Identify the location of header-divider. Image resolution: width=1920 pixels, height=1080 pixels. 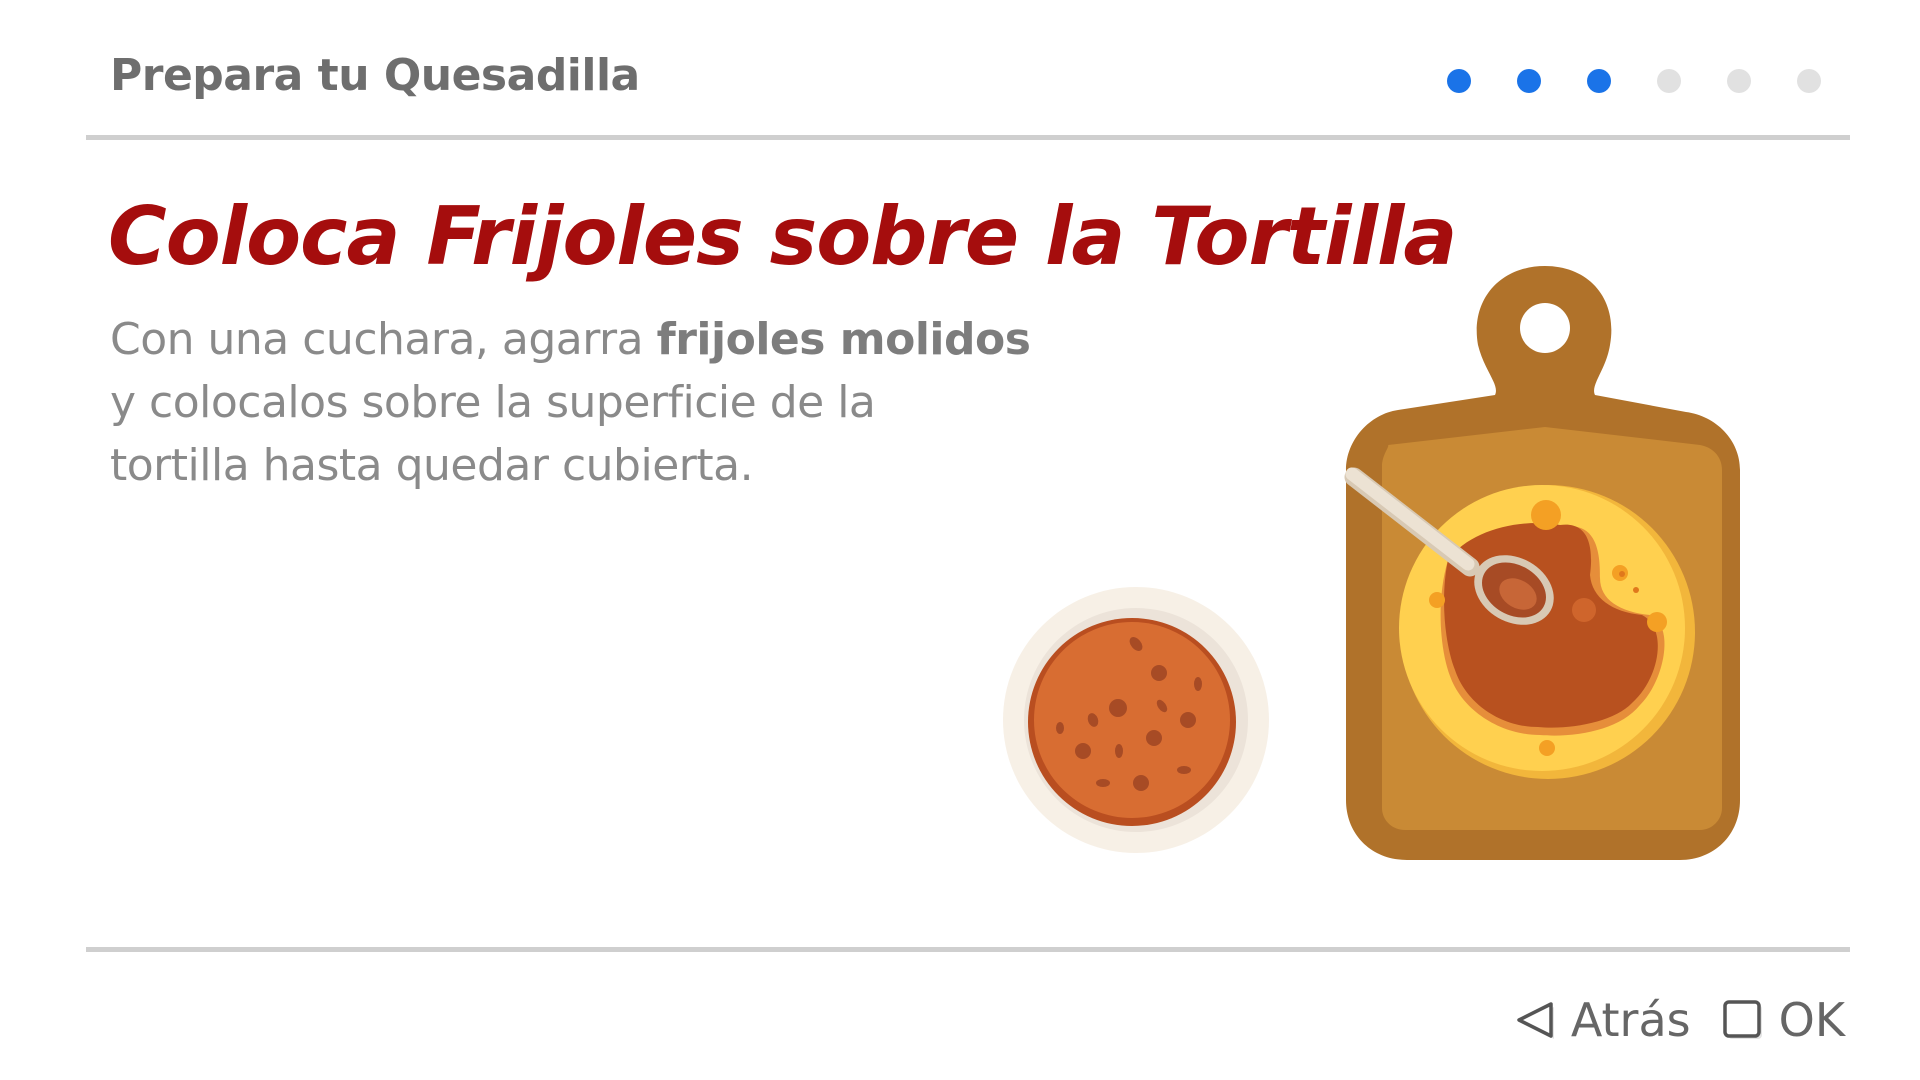
(968, 137).